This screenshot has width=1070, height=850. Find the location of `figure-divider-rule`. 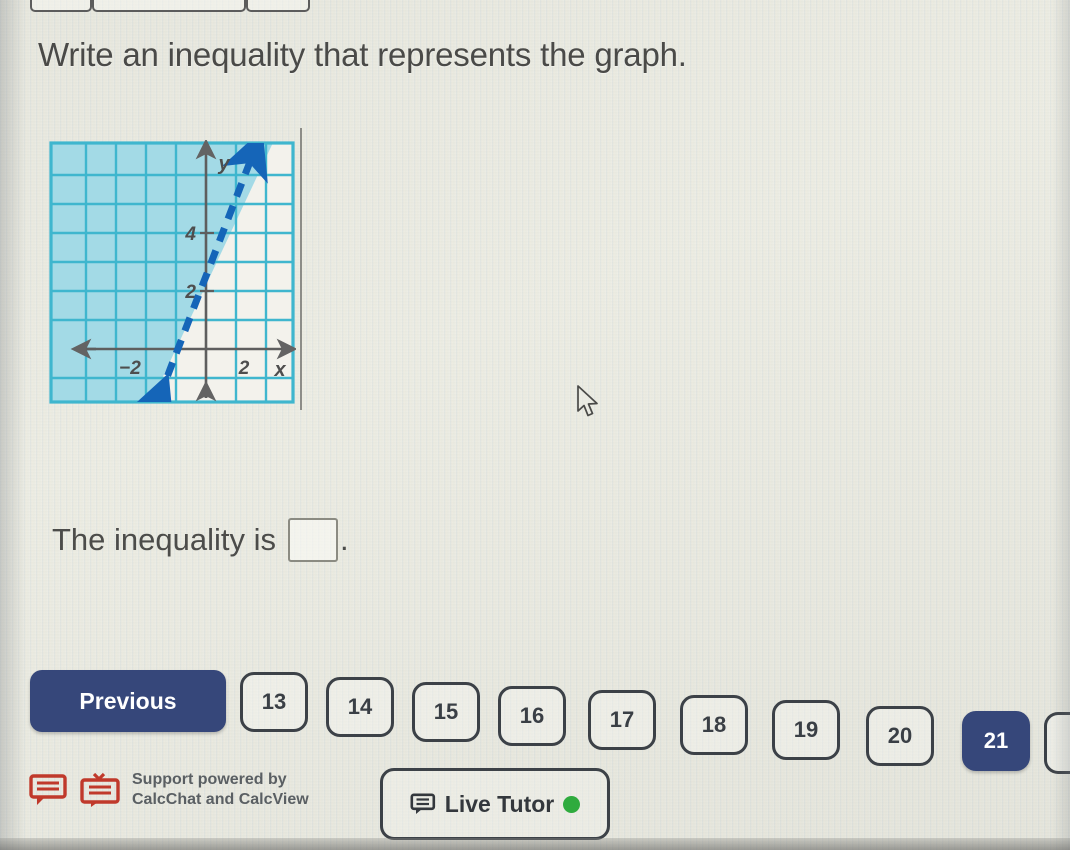

figure-divider-rule is located at coordinates (301, 269).